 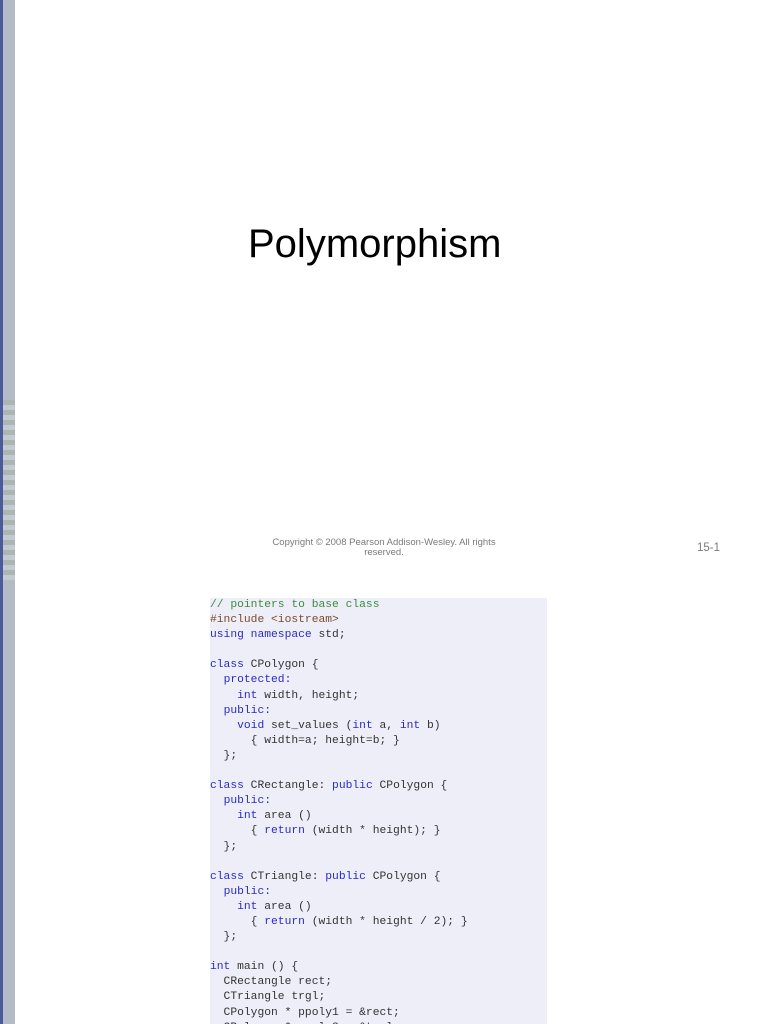 I want to click on code-token: width, height;, so click(x=308, y=695).